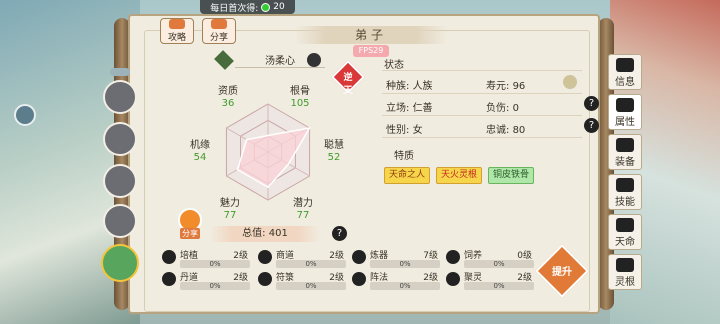 The image size is (720, 324). I want to click on total-value: 总值: 401, so click(265, 234).